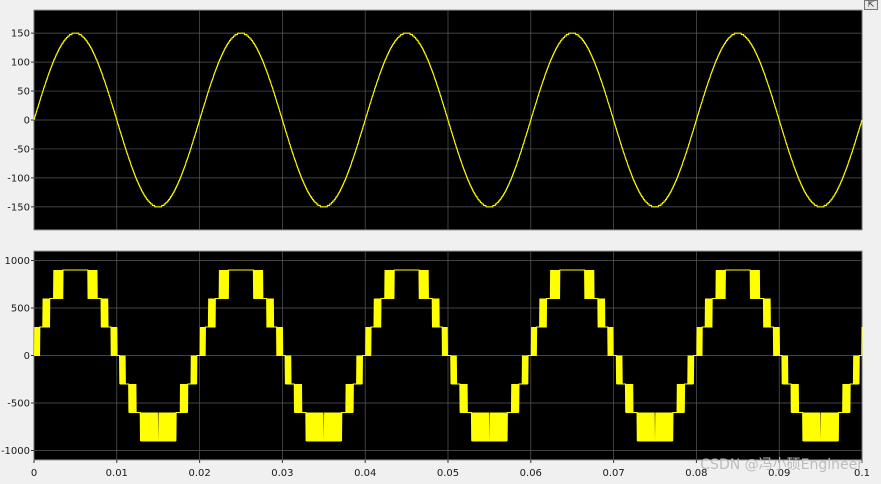 The width and height of the screenshot is (881, 484). Describe the element at coordinates (613, 473) in the screenshot. I see `x-tick-label: 0.07` at that location.